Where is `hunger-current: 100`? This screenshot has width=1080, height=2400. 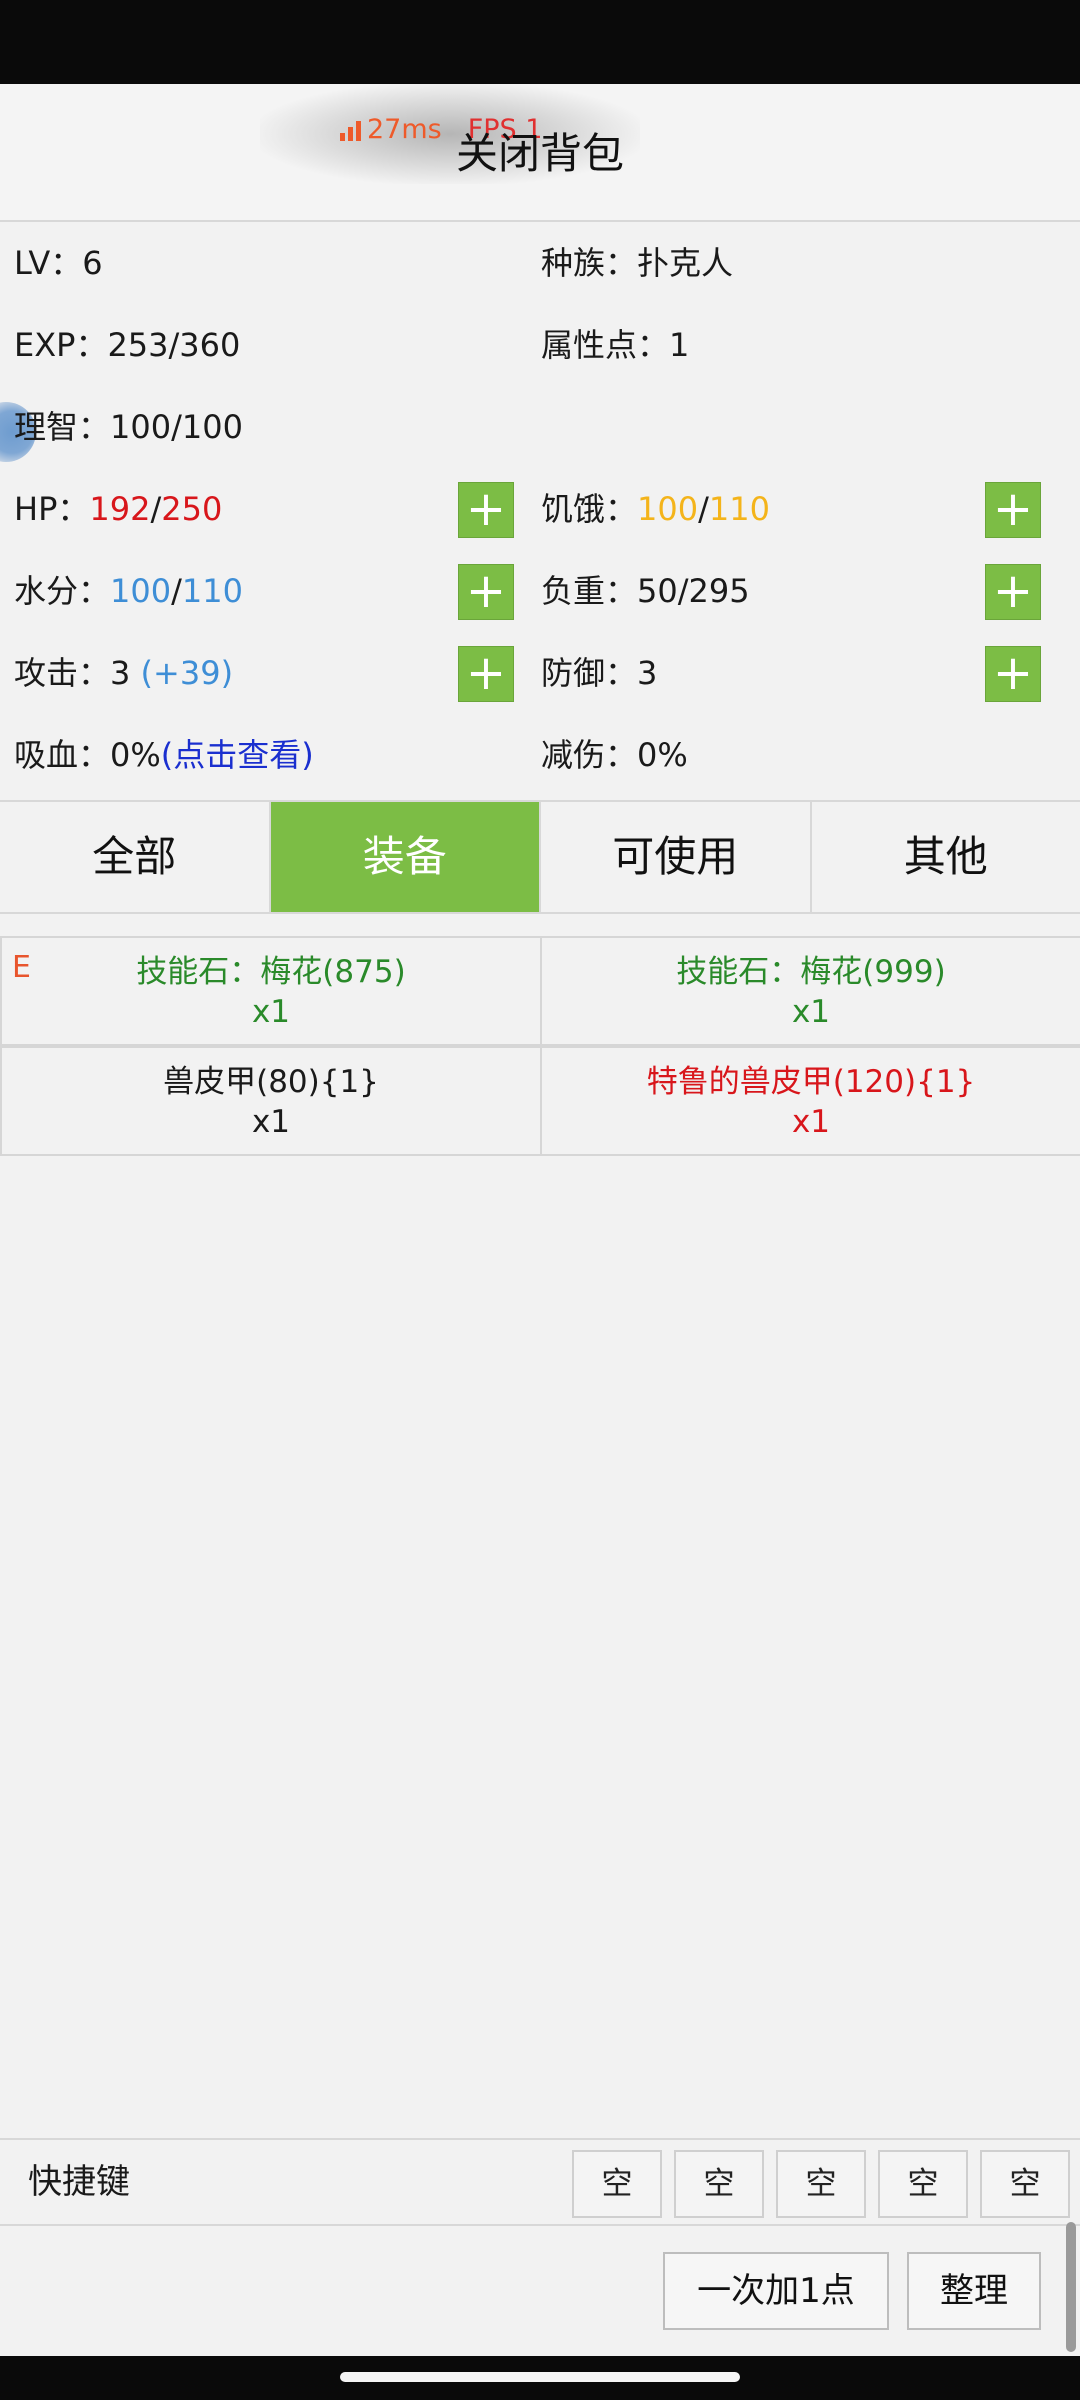
hunger-current: 100 is located at coordinates (668, 509).